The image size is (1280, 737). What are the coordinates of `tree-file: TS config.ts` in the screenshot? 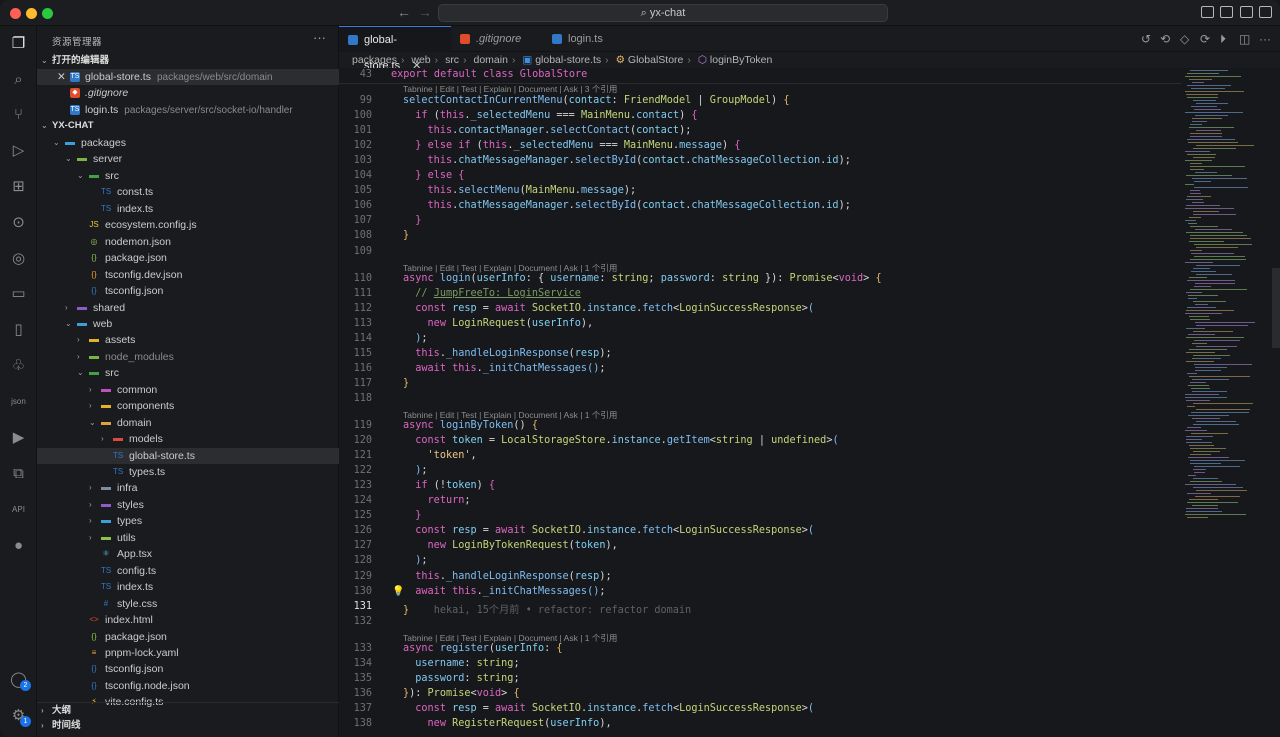 It's located at (188, 571).